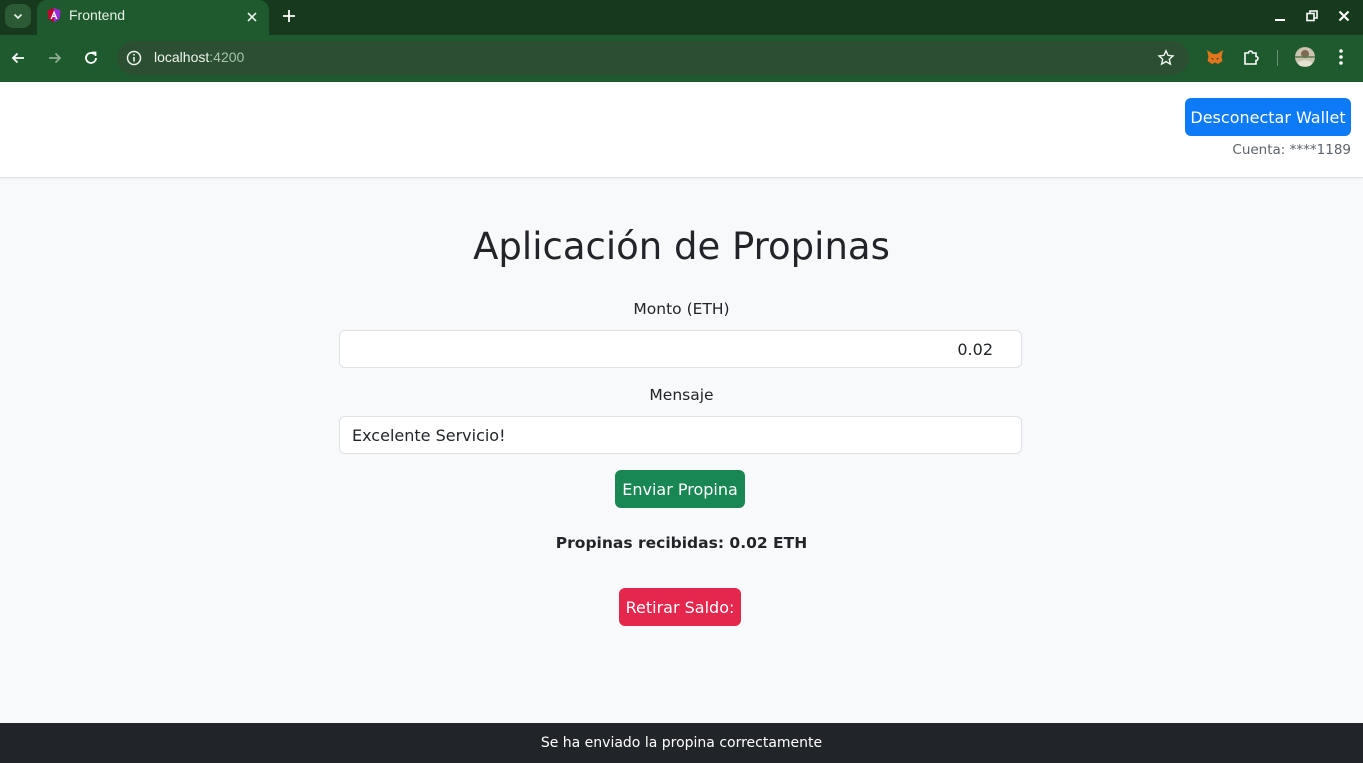 This screenshot has height=763, width=1363. I want to click on message-input: Excelente Servicio!, so click(680, 435).